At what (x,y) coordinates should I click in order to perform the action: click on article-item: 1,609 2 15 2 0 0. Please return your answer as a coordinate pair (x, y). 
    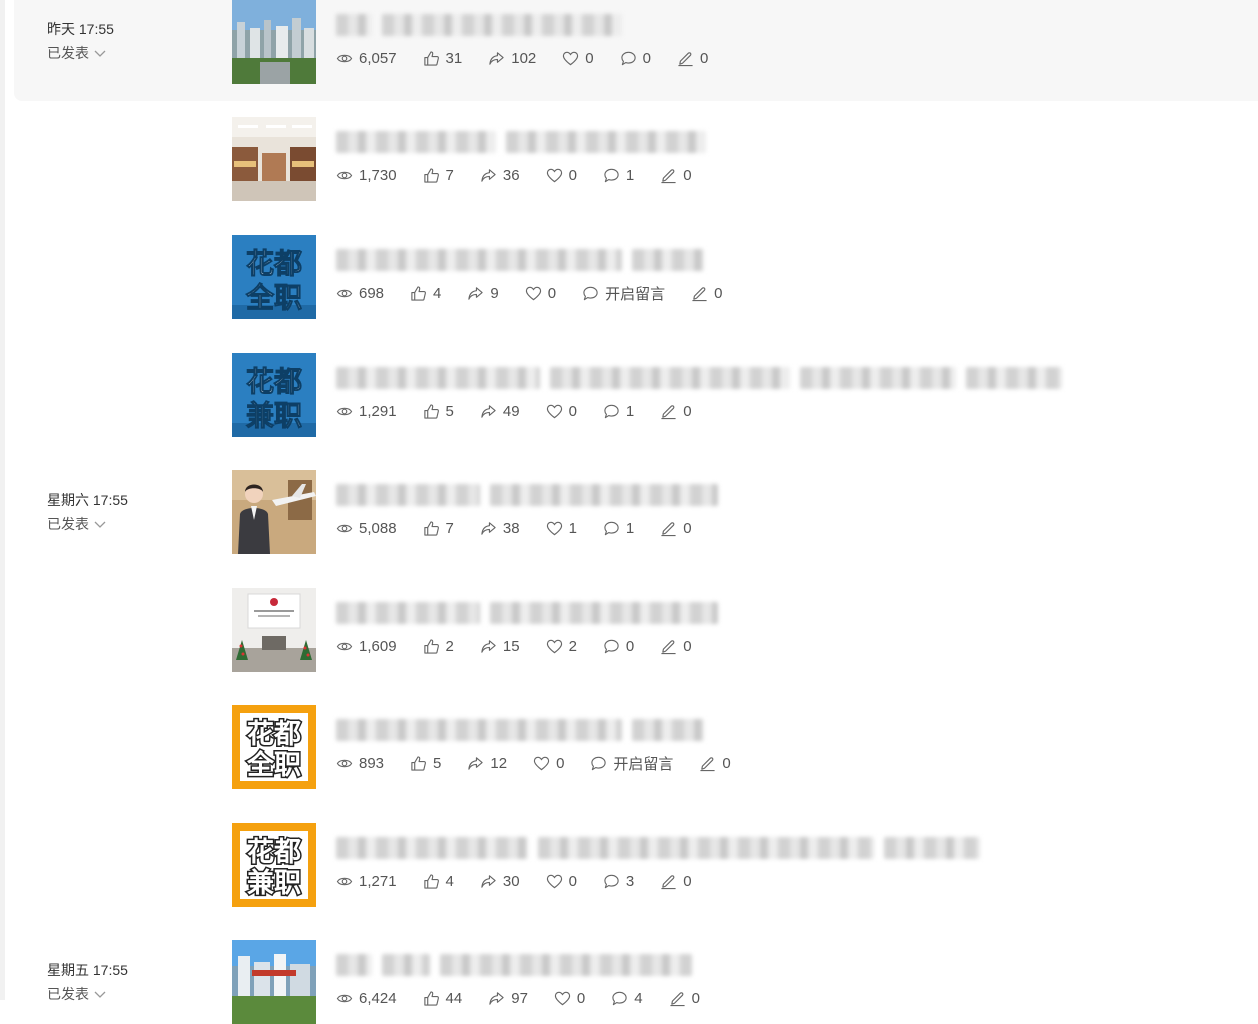
    Looking at the image, I should click on (732, 630).